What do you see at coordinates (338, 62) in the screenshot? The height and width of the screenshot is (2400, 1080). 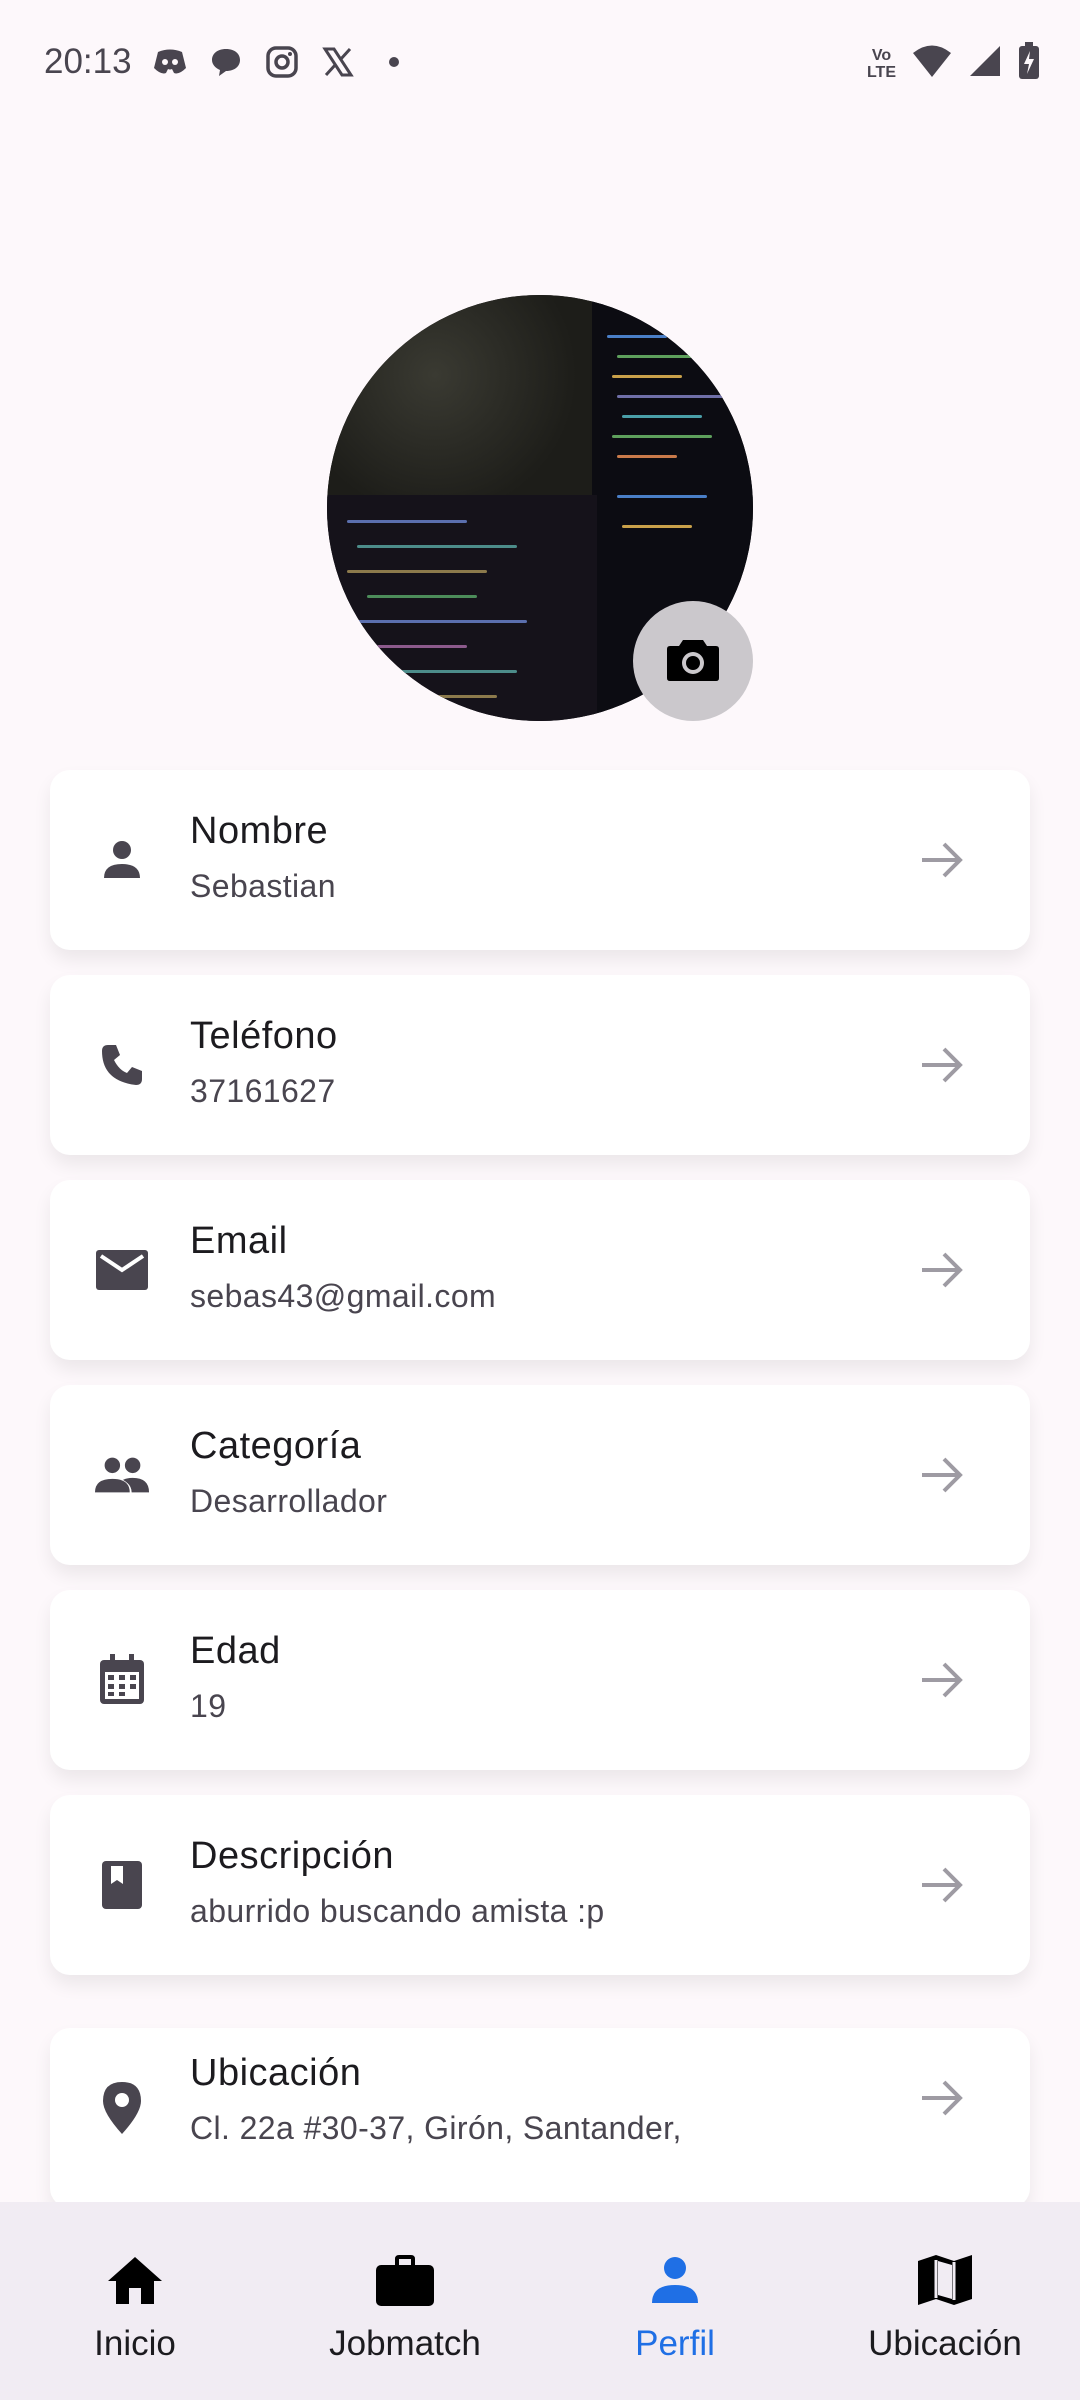 I see `x-icon` at bounding box center [338, 62].